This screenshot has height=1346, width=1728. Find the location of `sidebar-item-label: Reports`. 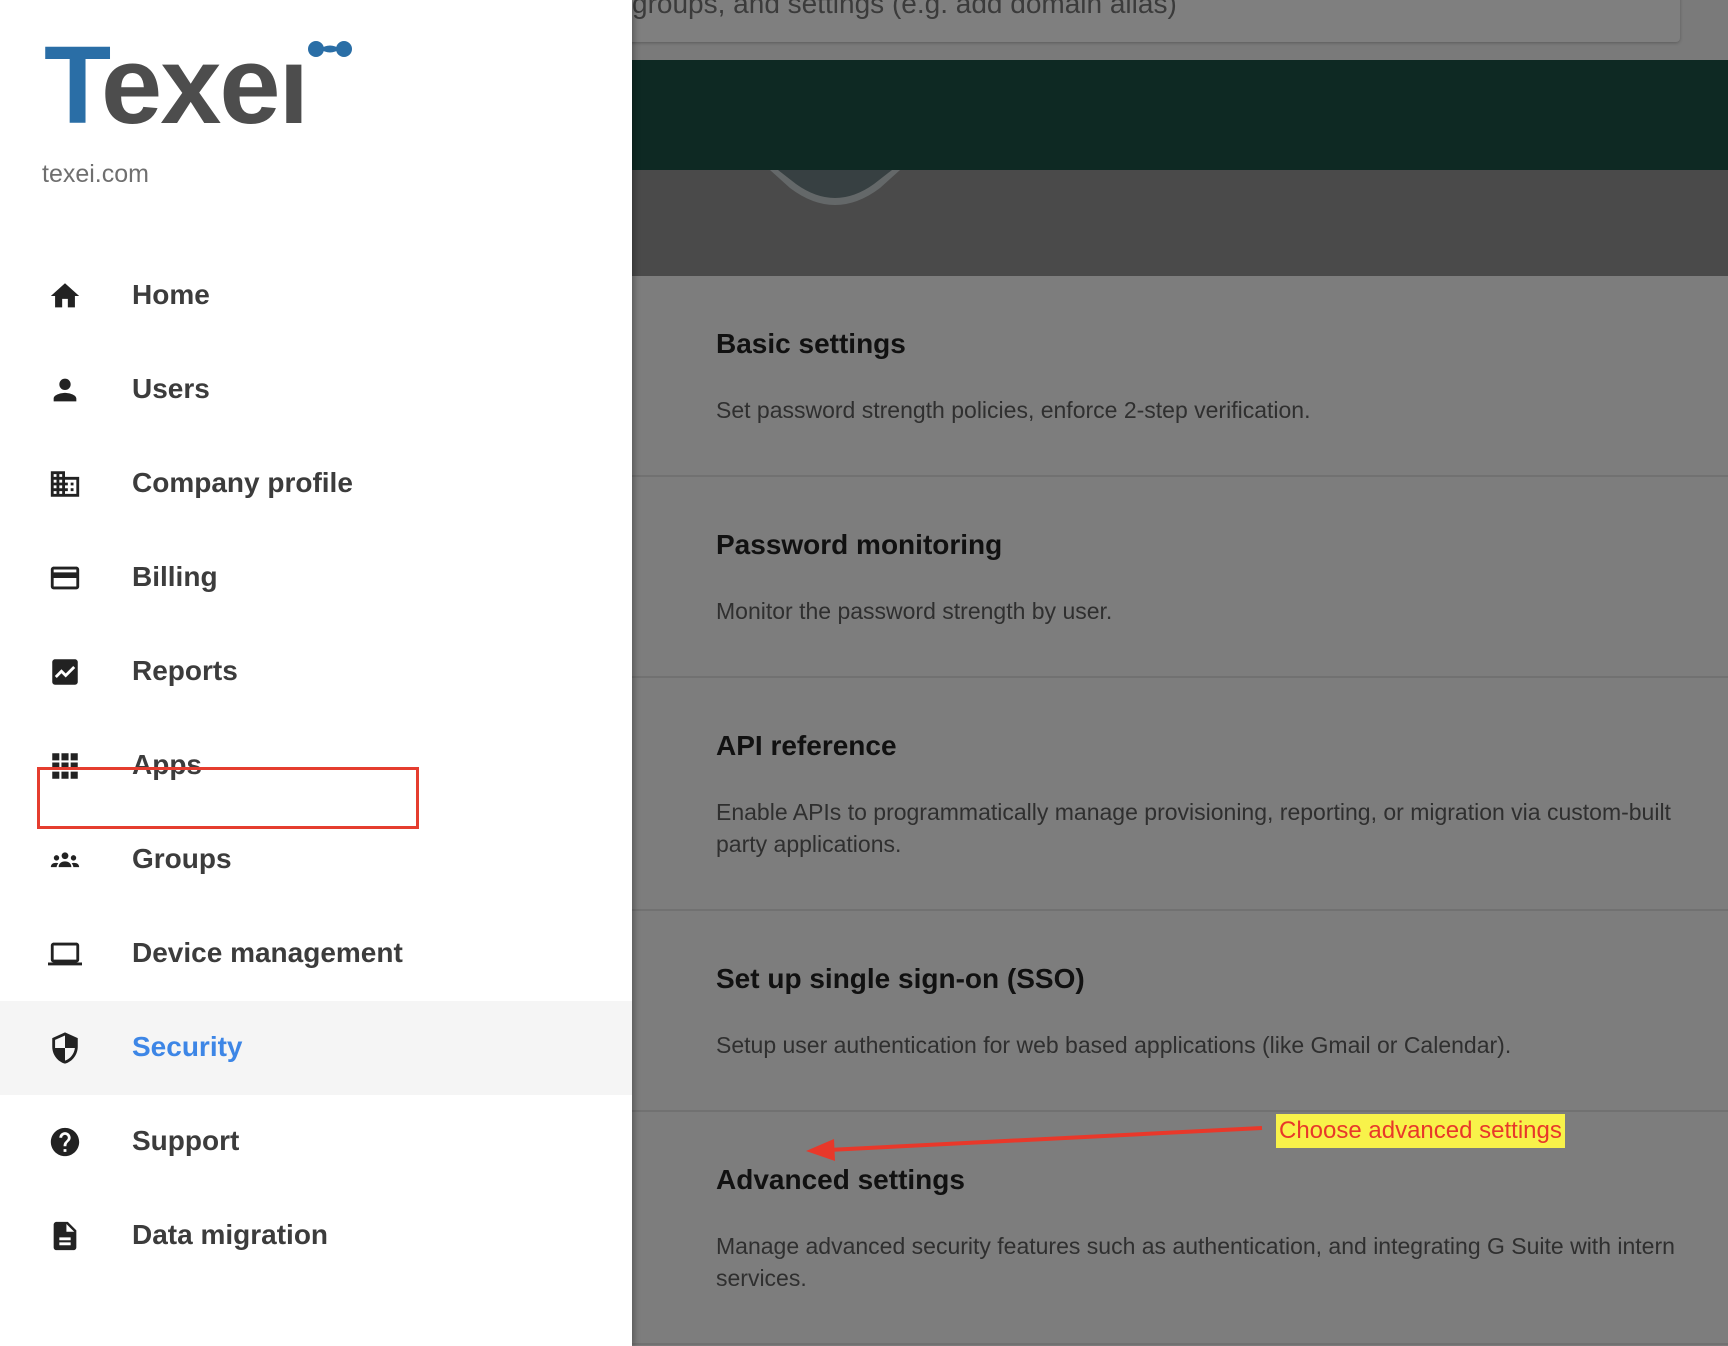

sidebar-item-label: Reports is located at coordinates (185, 670).